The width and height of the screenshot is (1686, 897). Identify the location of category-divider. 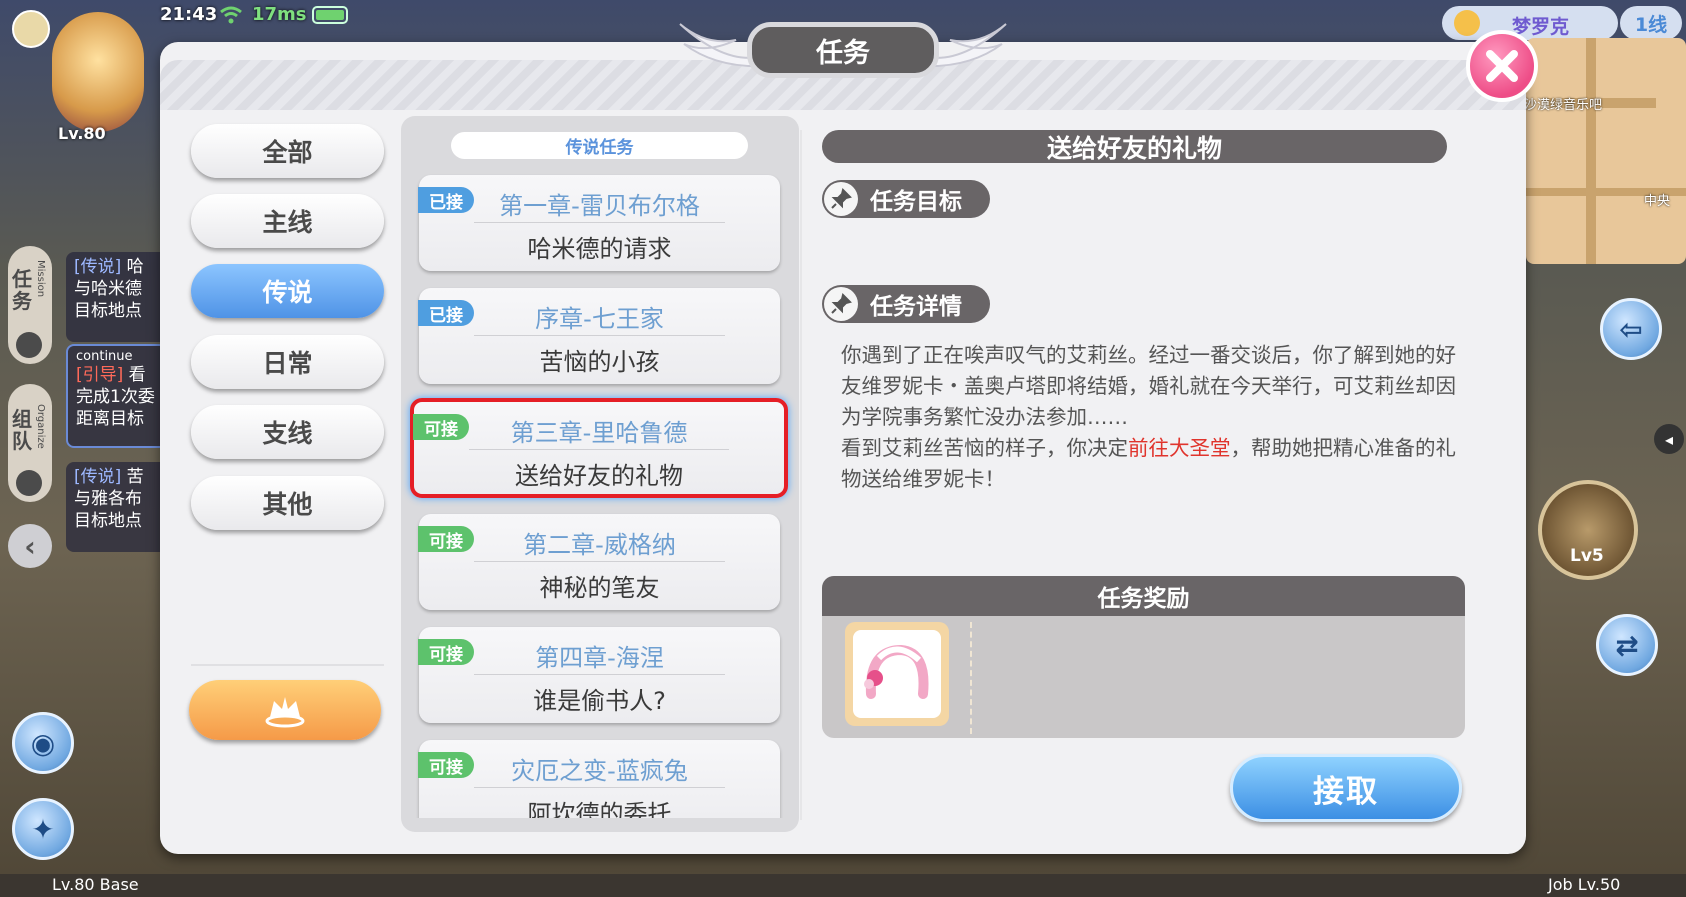
(287, 665).